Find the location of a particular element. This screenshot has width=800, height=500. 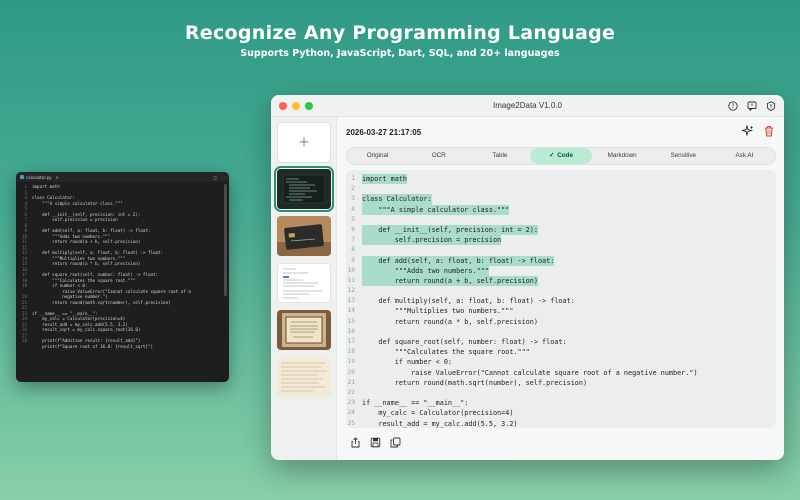

tab-label: OCR is located at coordinates (438, 155).